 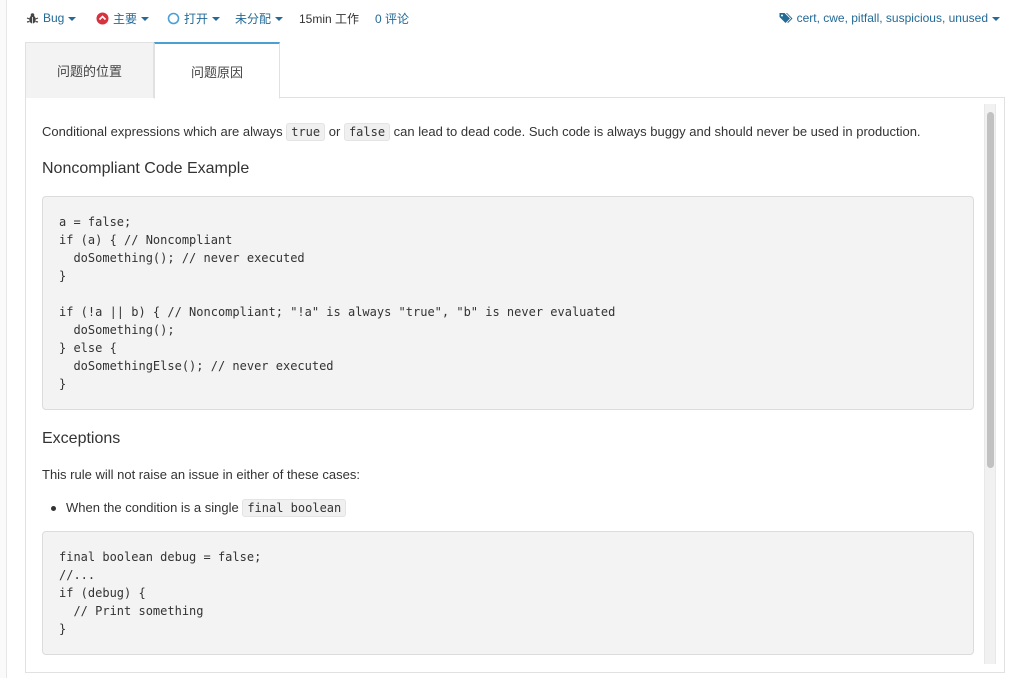 I want to click on open-status-icon, so click(x=173, y=18).